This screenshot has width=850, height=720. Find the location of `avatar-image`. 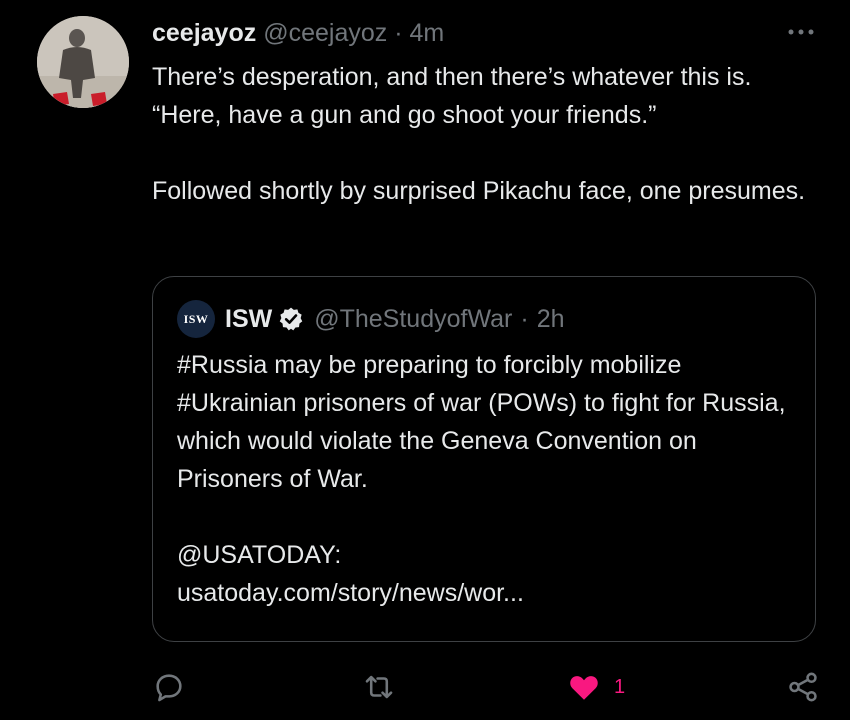

avatar-image is located at coordinates (83, 62).